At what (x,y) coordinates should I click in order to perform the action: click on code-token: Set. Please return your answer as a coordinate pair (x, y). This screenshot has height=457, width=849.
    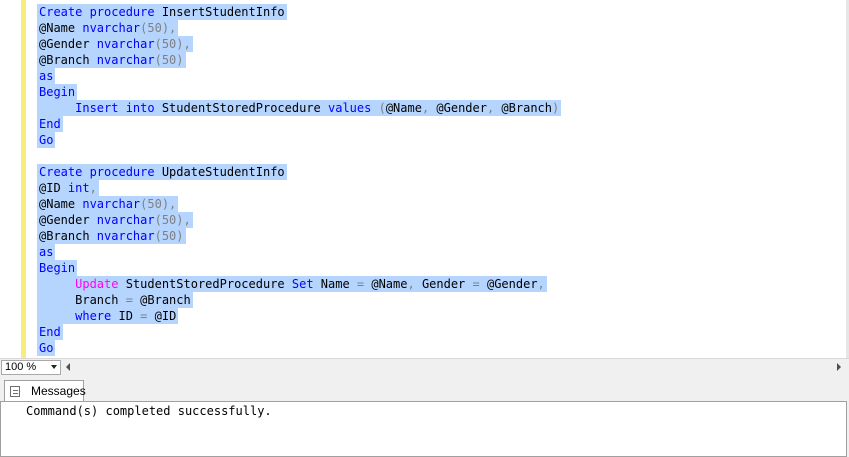
    Looking at the image, I should click on (306, 284).